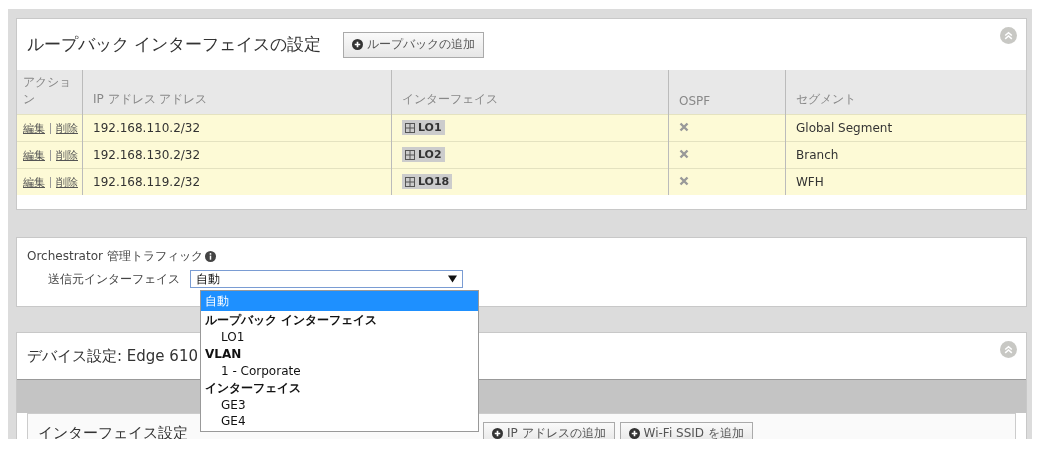  Describe the element at coordinates (237, 181) in the screenshot. I see `table-cell: 192.168.119.2/32` at that location.